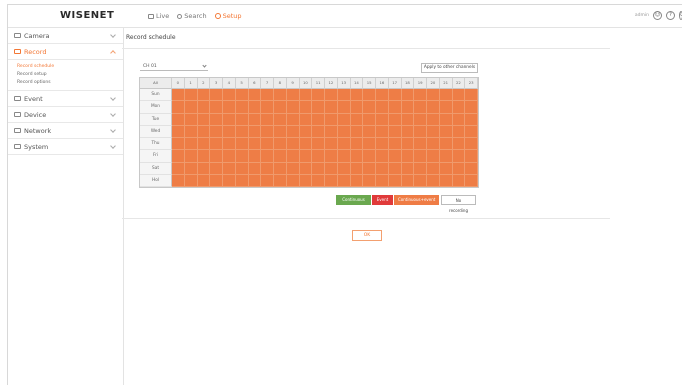 Image resolution: width=682 pixels, height=385 pixels. What do you see at coordinates (228, 16) in the screenshot?
I see `nav-setup: Setup` at bounding box center [228, 16].